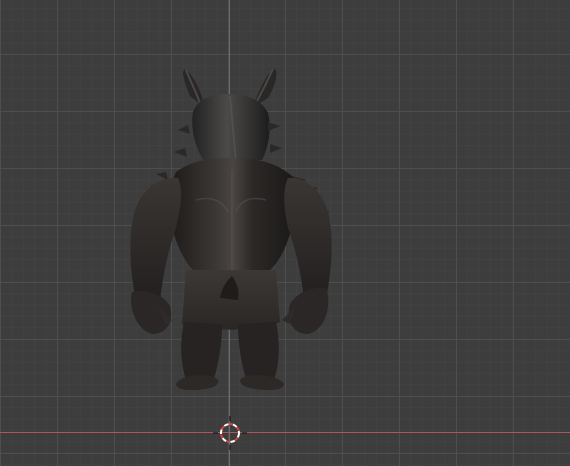 This screenshot has width=570, height=466. I want to click on foot-left, so click(197, 382).